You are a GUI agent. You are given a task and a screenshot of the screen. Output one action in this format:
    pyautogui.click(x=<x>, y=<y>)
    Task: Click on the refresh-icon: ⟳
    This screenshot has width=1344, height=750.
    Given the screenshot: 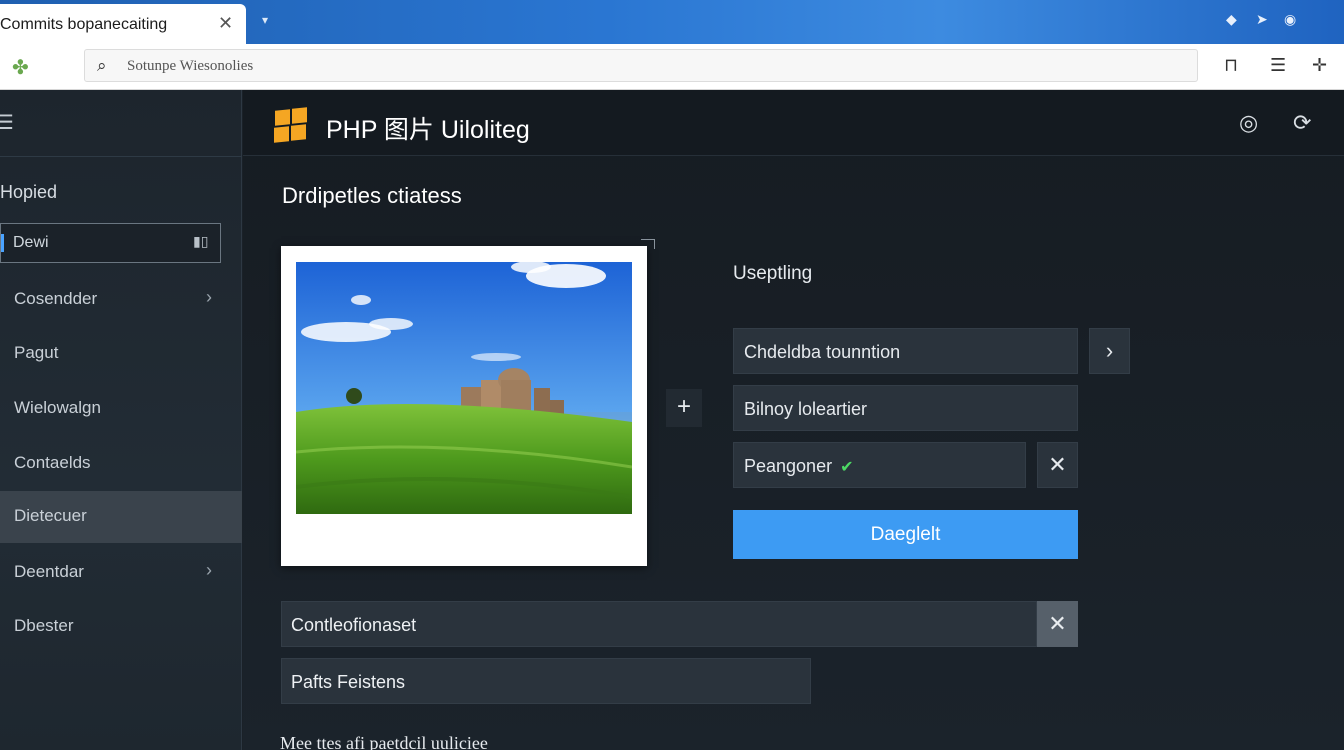 What is the action you would take?
    pyautogui.click(x=1302, y=123)
    